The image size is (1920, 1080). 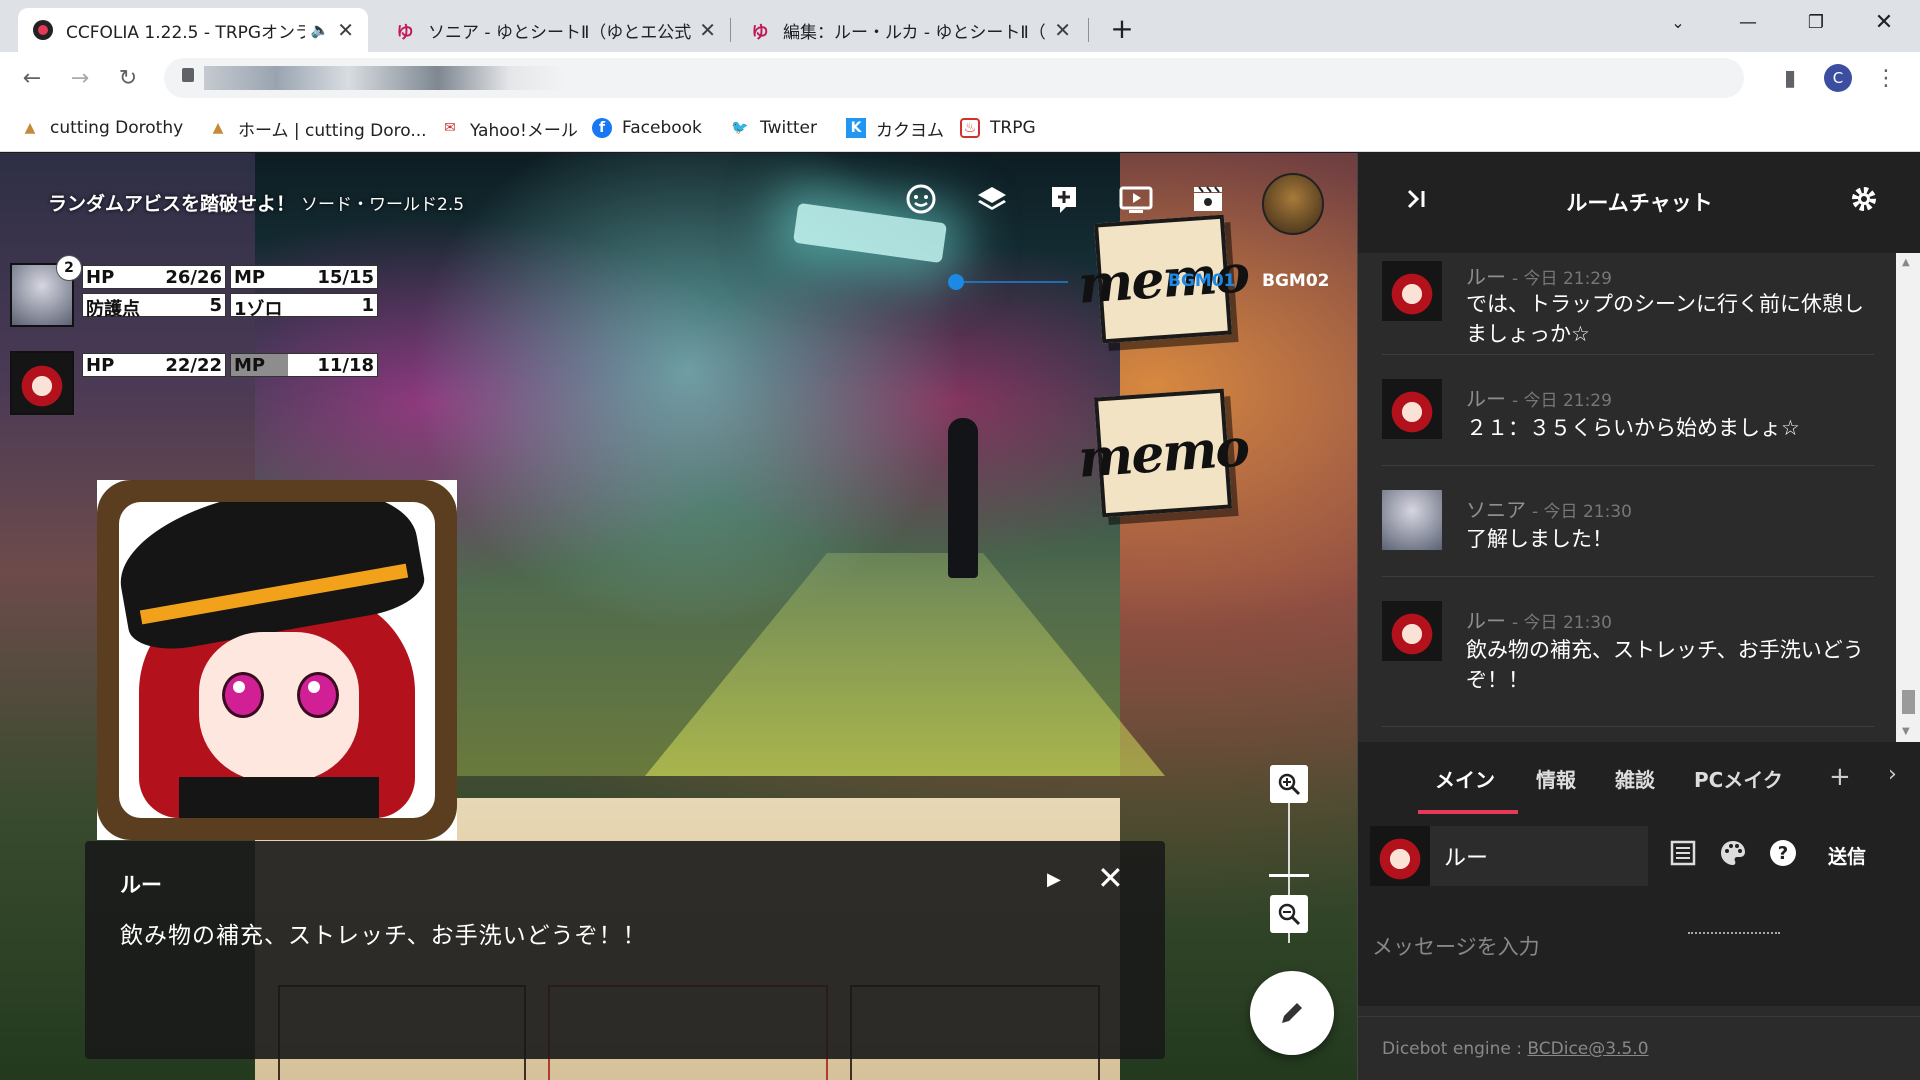 What do you see at coordinates (1892, 774) in the screenshot?
I see `chevron-right-icon: ›` at bounding box center [1892, 774].